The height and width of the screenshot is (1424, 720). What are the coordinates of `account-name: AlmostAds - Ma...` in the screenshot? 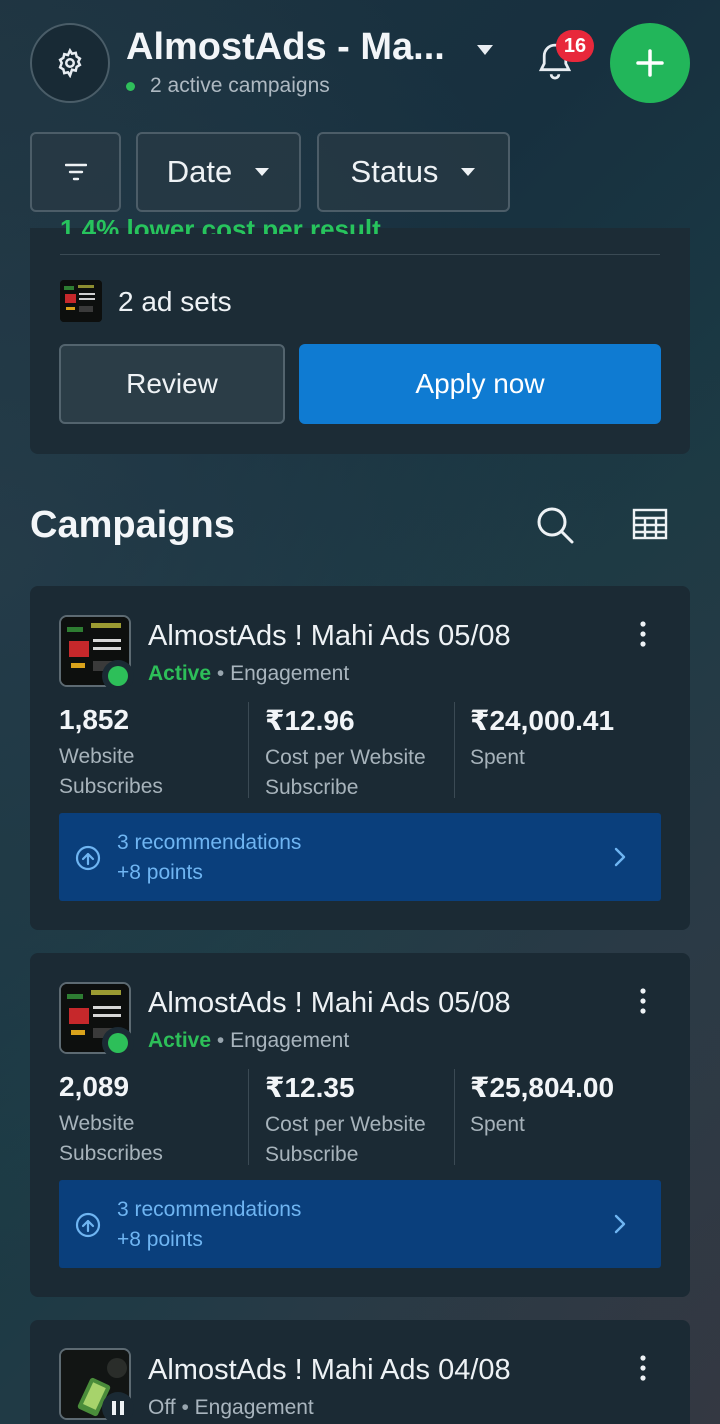 It's located at (285, 47).